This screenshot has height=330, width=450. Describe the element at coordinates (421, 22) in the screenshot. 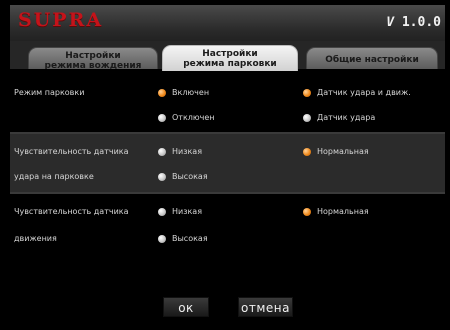

I see `version-number: 1.0.0` at that location.